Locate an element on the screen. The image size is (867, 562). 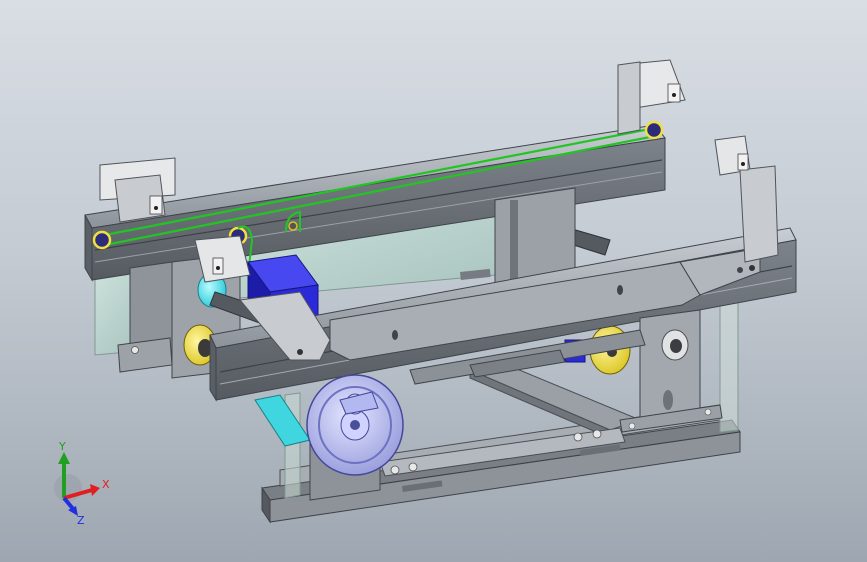
coordinate-triad: Y X Z is located at coordinates (82, 483).